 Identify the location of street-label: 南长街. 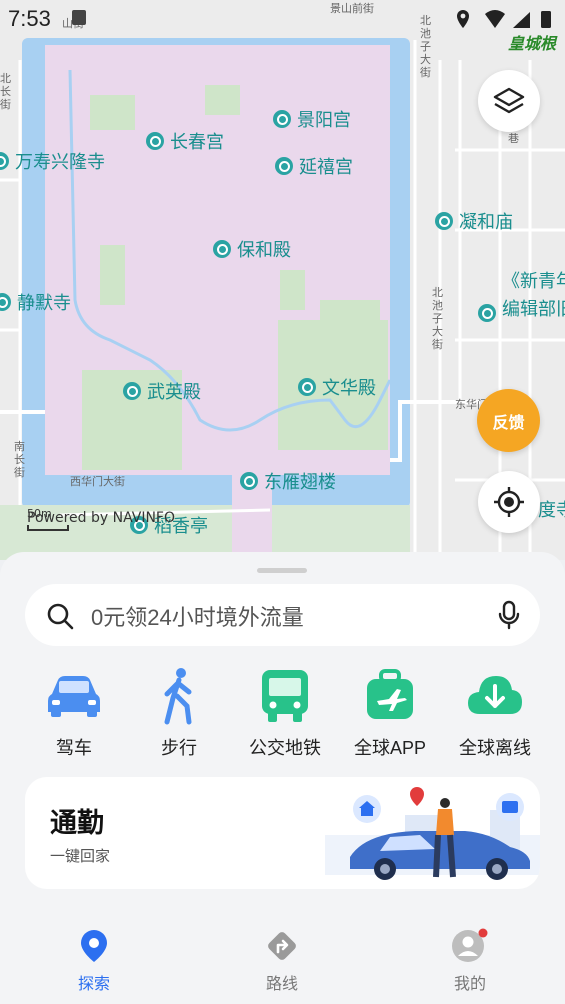
(19, 459).